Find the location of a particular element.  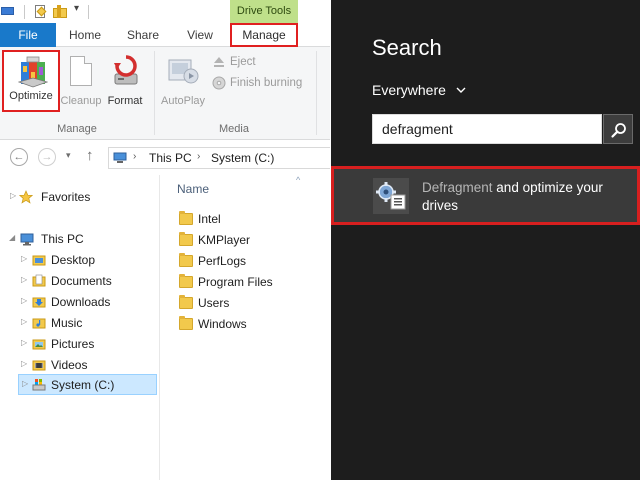

format-label: Format is located at coordinates (125, 101).